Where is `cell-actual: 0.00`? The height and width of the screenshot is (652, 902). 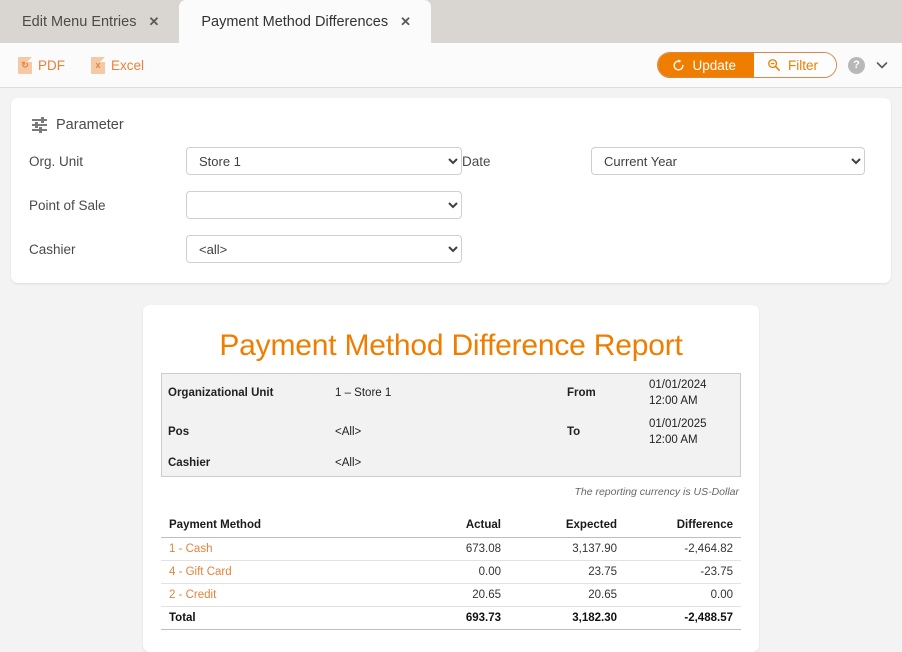 cell-actual: 0.00 is located at coordinates (451, 572).